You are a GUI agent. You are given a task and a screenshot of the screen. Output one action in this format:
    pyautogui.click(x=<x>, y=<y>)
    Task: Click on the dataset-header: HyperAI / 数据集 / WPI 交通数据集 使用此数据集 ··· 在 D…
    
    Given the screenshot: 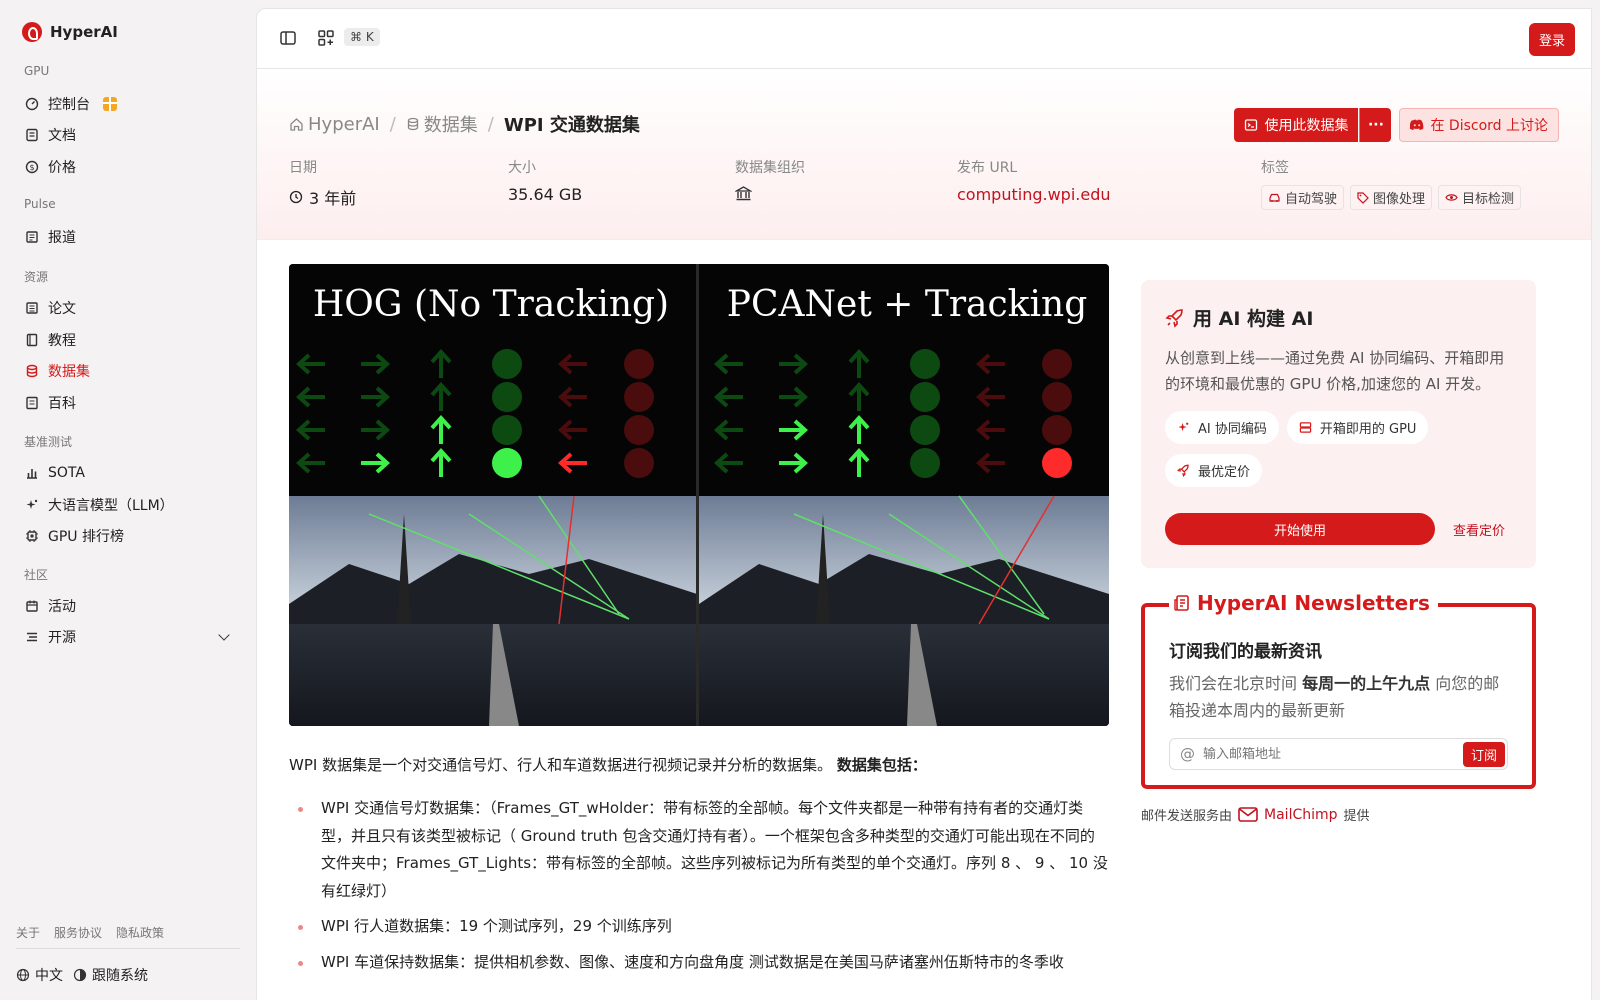 What is the action you would take?
    pyautogui.click(x=924, y=154)
    